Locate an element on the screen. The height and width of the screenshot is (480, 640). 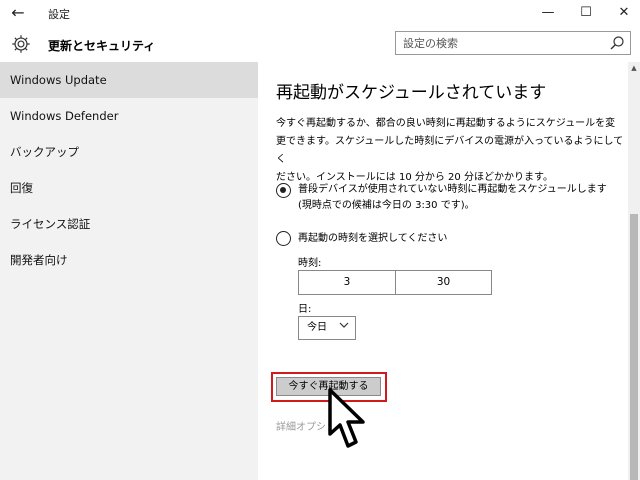
title-bar: ← 設定 — ☐ ✕ is located at coordinates (320, 13).